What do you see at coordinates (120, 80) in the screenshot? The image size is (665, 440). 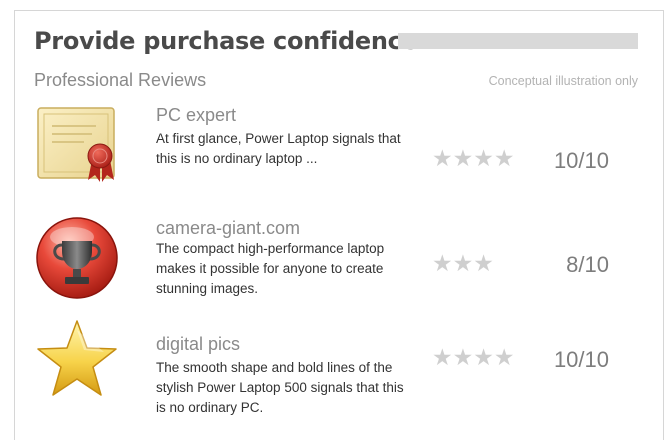 I see `section-heading: Professional Reviews` at bounding box center [120, 80].